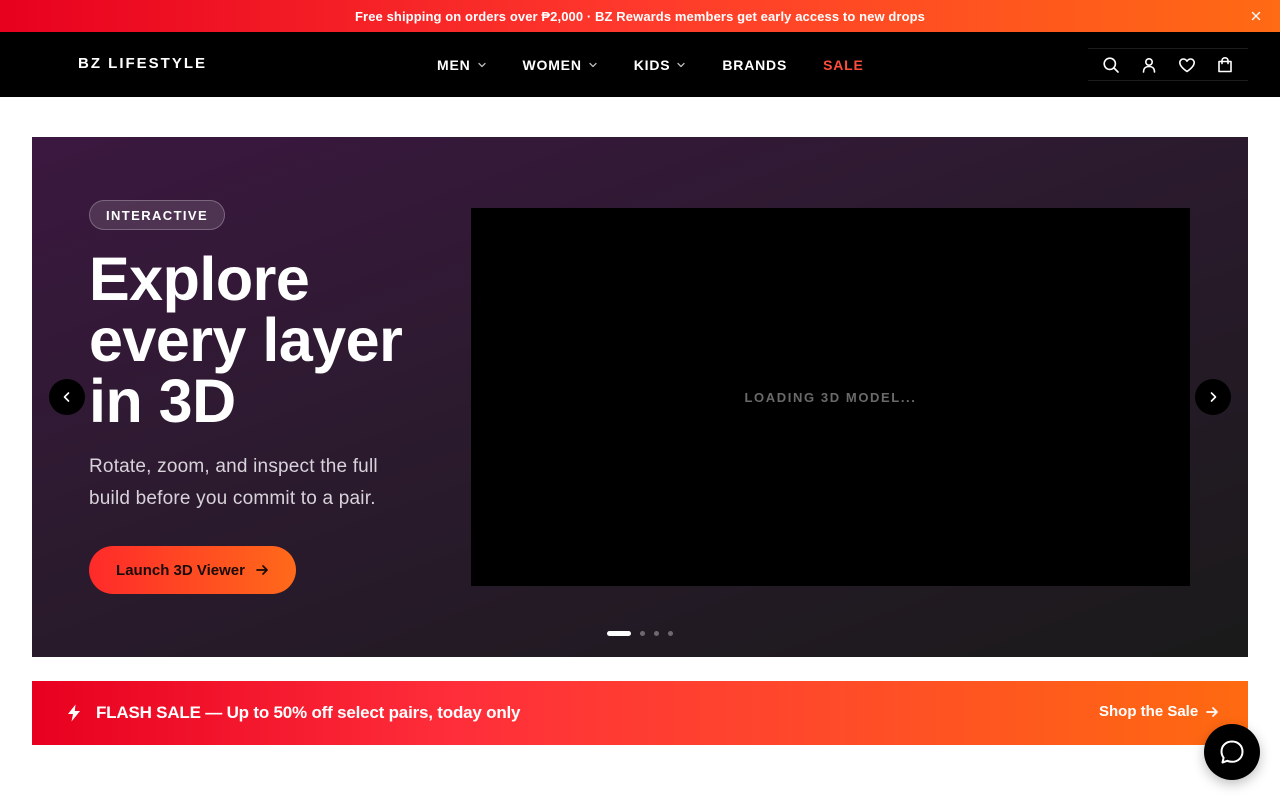  I want to click on close-icon, so click(1256, 16).